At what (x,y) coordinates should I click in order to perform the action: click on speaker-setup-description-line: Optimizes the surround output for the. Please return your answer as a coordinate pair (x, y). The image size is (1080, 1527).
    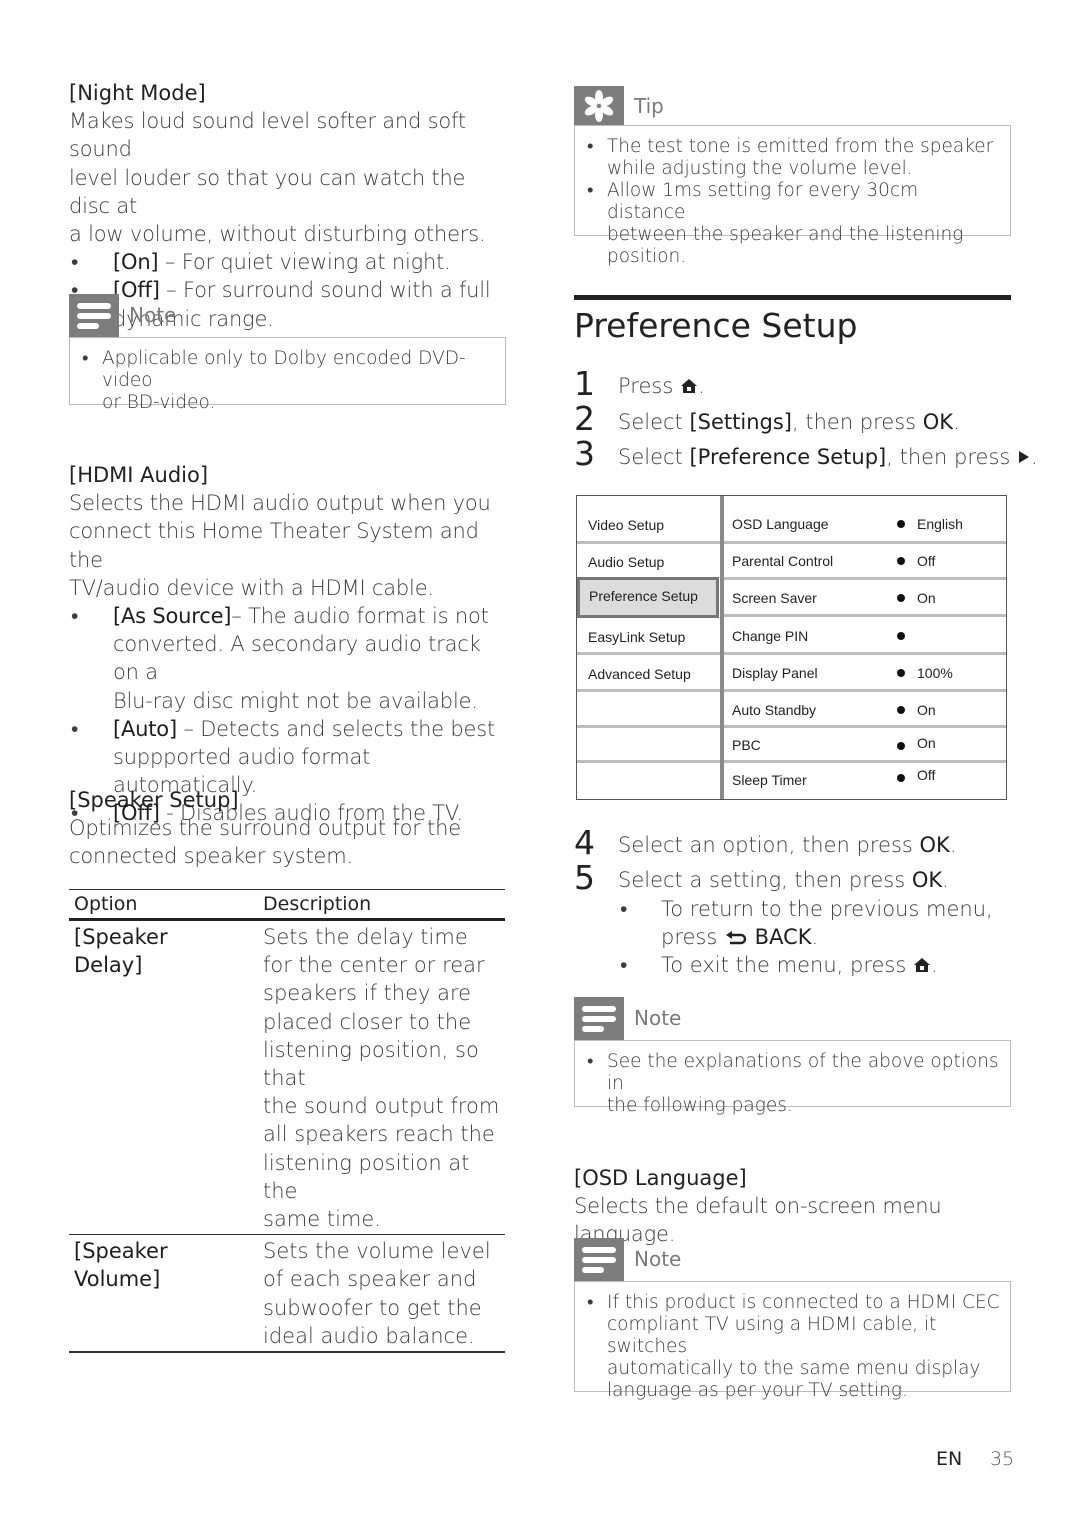
    Looking at the image, I should click on (265, 828).